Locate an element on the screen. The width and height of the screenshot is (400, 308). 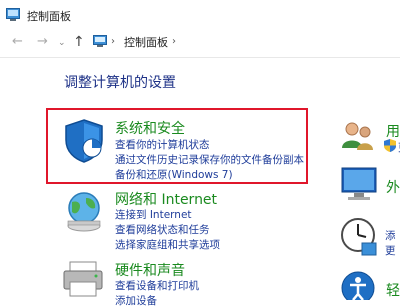
navigation-bar: ← → ⌄ ↑ is located at coordinates (200, 43).